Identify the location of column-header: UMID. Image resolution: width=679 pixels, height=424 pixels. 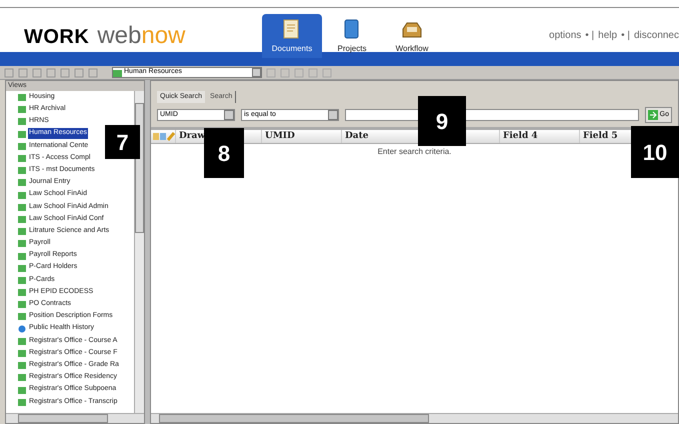
(301, 137).